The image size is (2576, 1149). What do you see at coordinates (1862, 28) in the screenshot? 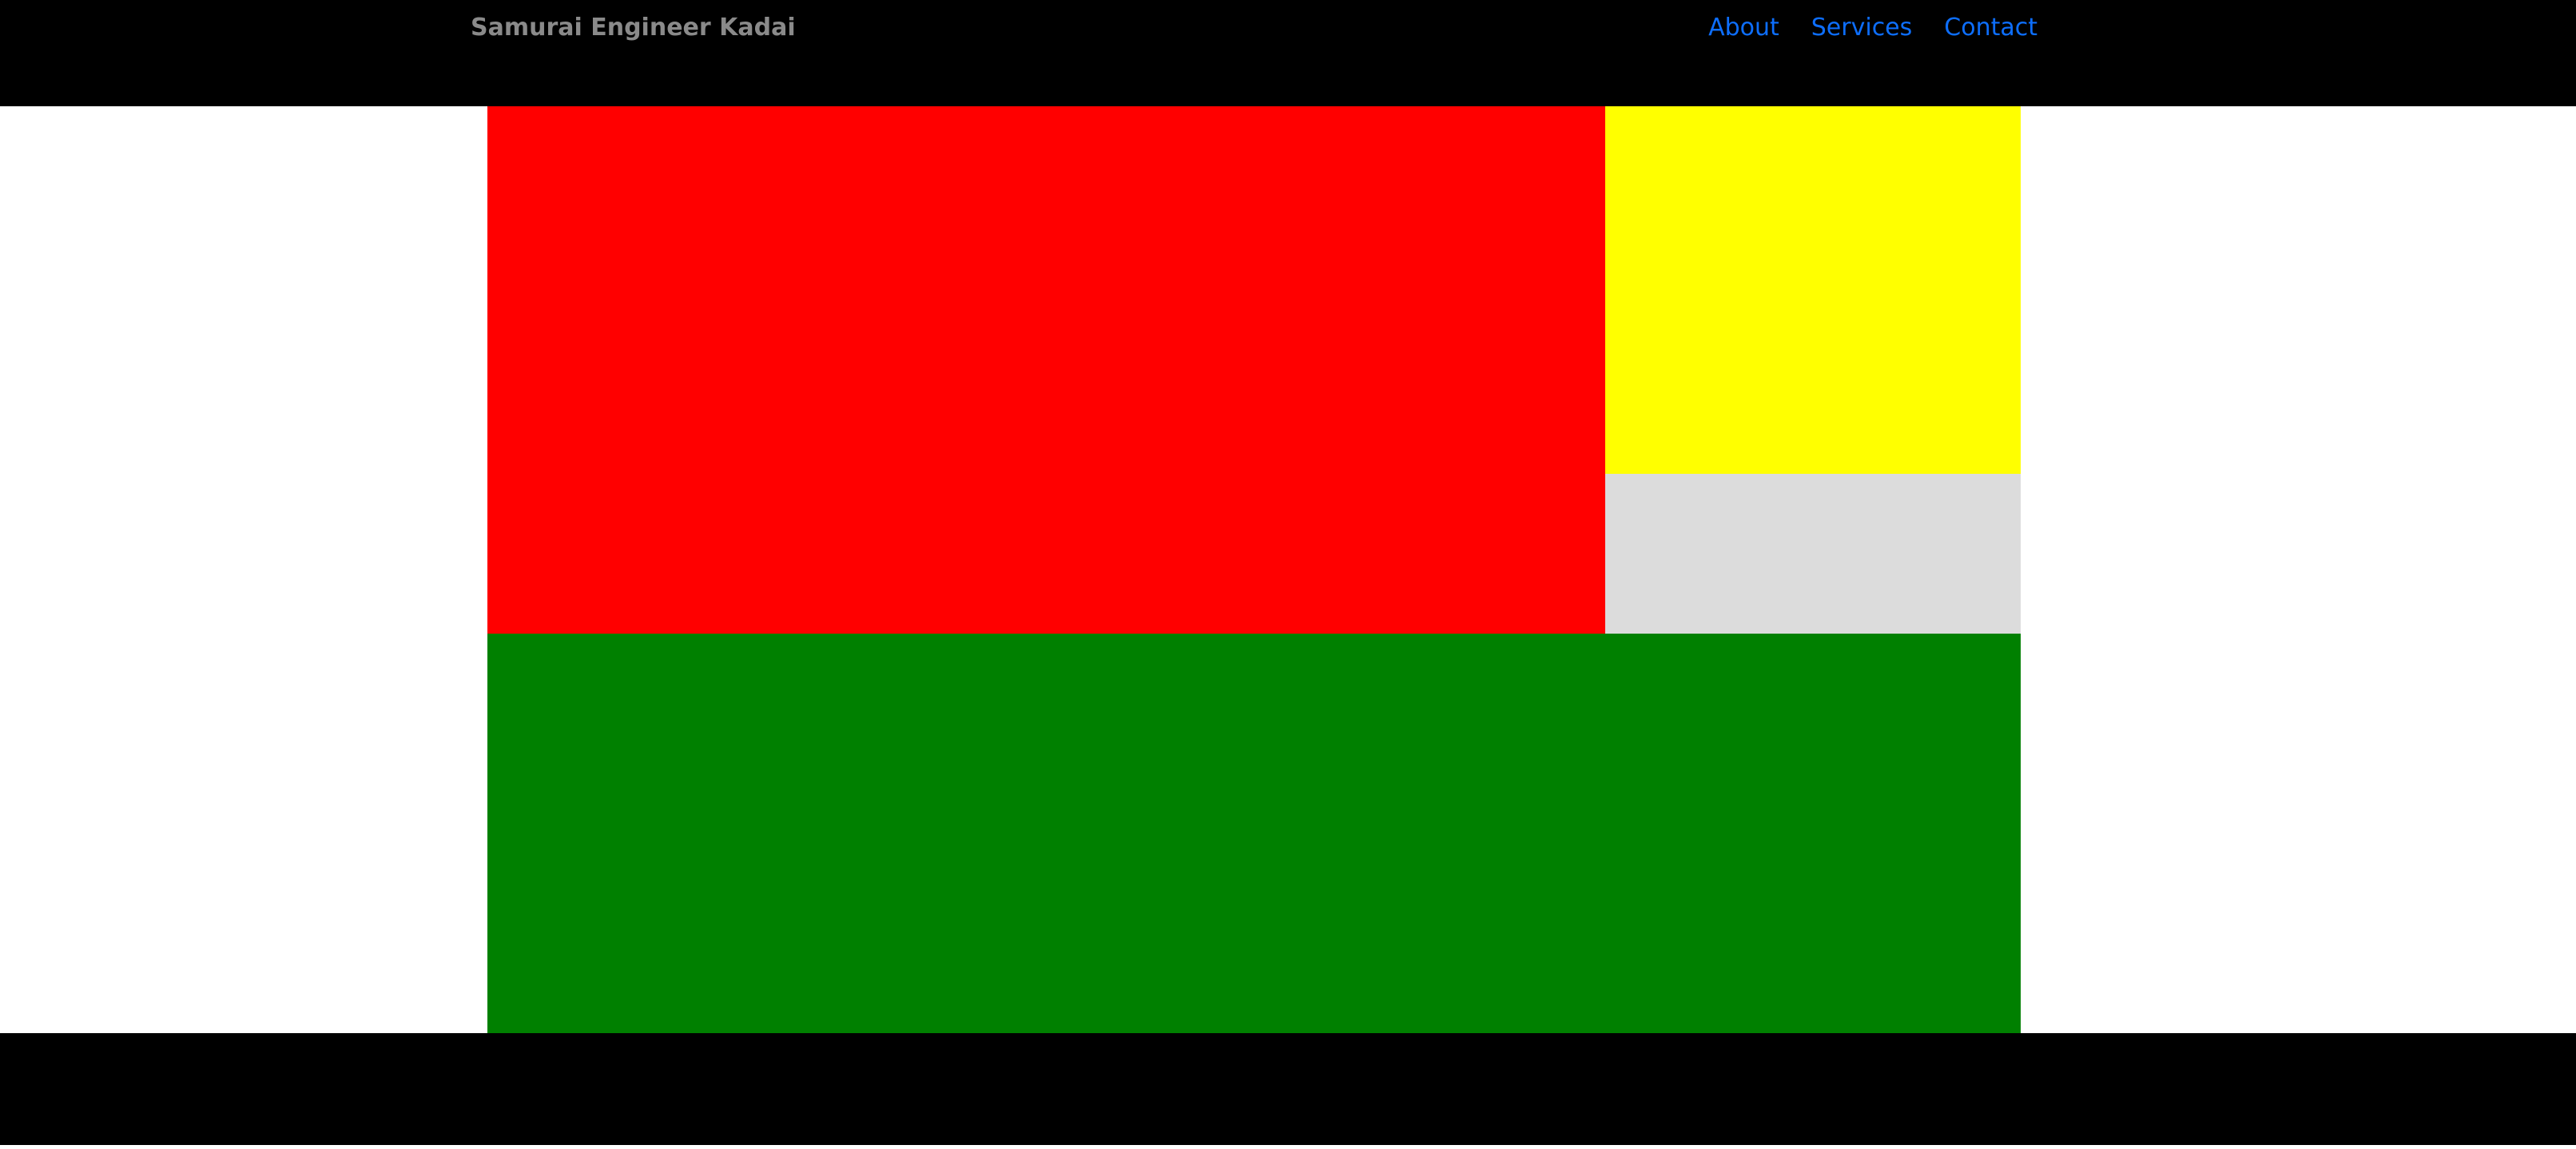
I see `nav-link-services: Services` at bounding box center [1862, 28].